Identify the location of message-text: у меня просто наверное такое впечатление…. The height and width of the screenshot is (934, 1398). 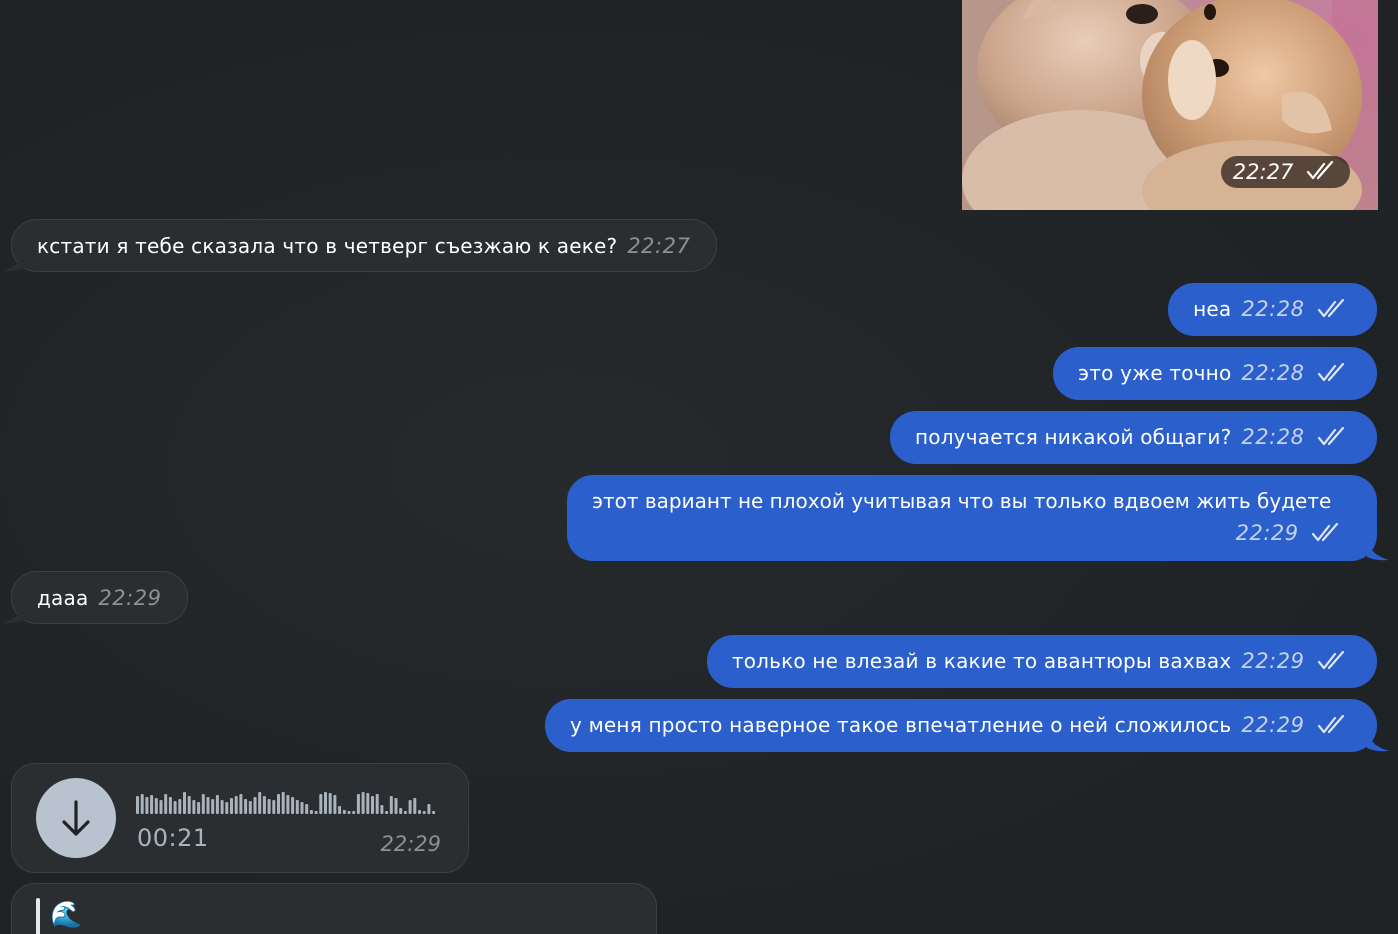
(901, 725).